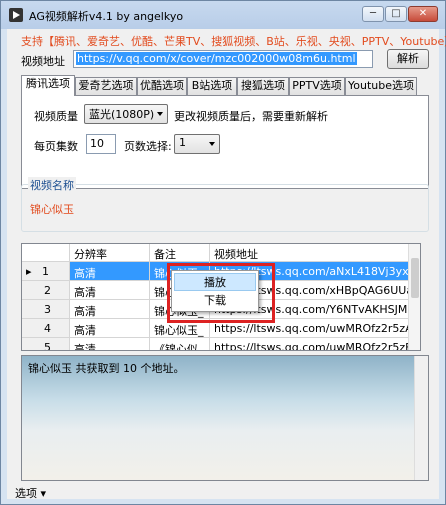 Image resolution: width=446 pixels, height=505 pixels. What do you see at coordinates (373, 14) in the screenshot?
I see `minimize-button: ─` at bounding box center [373, 14].